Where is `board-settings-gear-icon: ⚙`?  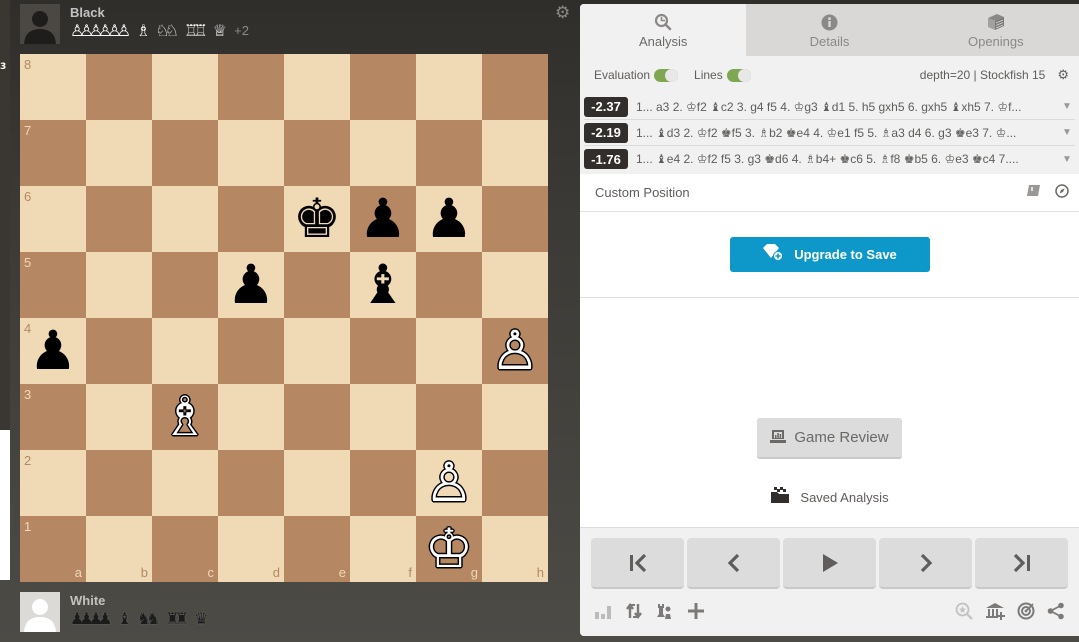
board-settings-gear-icon: ⚙ is located at coordinates (563, 13).